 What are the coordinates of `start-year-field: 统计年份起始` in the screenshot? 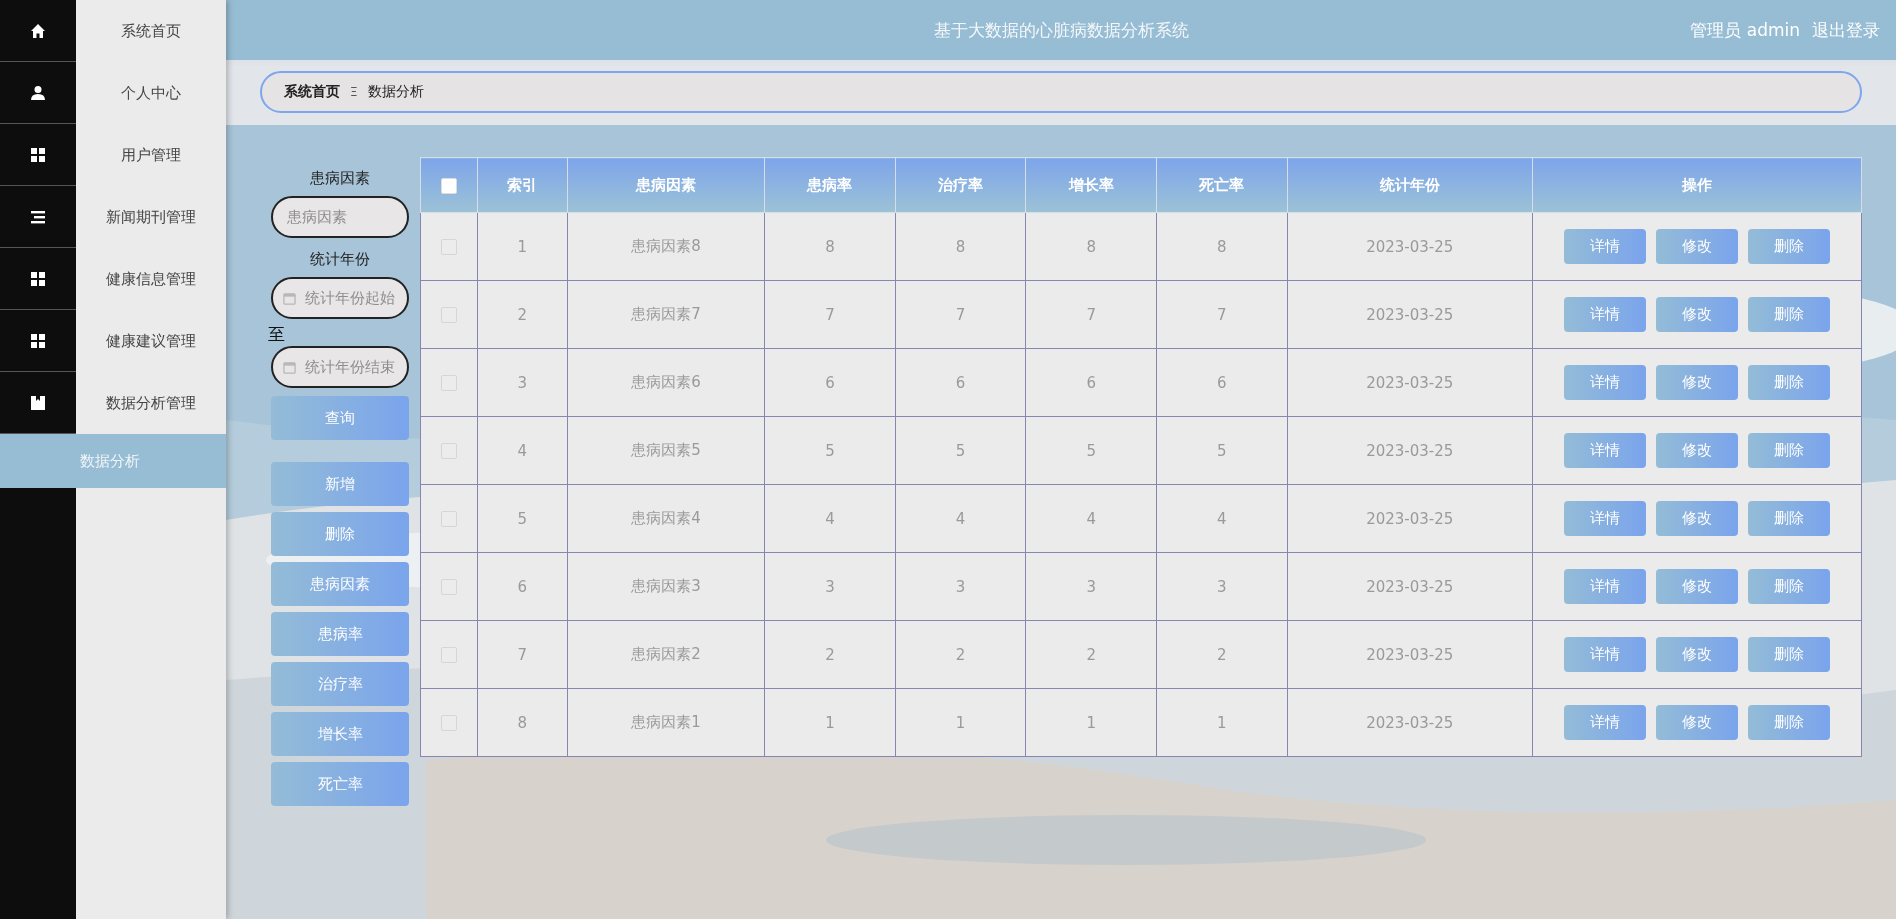 It's located at (340, 298).